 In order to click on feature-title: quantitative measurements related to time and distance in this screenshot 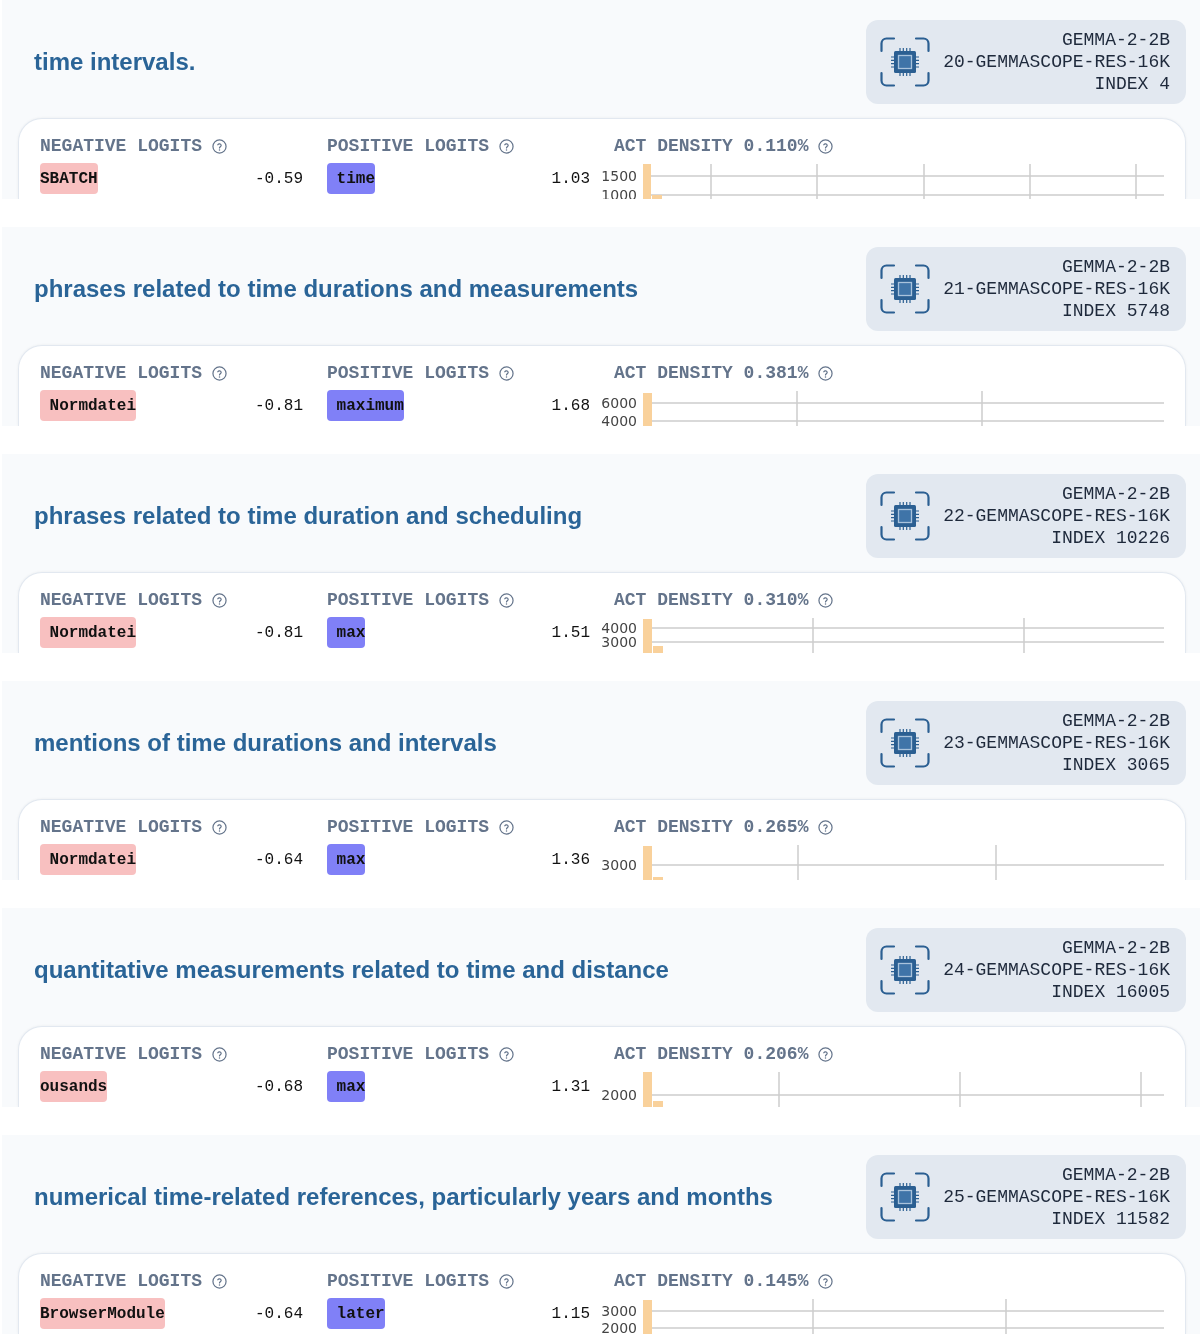, I will do `click(351, 970)`.